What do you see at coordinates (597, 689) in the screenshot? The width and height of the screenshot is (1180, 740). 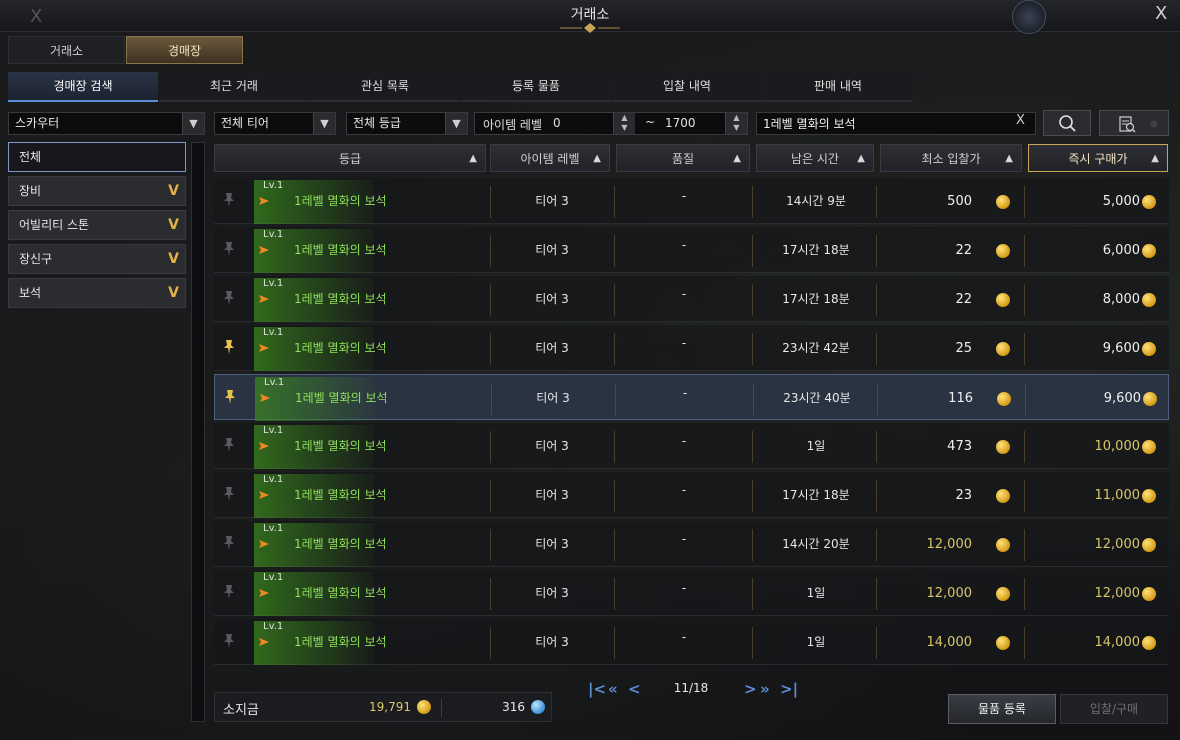 I see `first-page-button: |<` at bounding box center [597, 689].